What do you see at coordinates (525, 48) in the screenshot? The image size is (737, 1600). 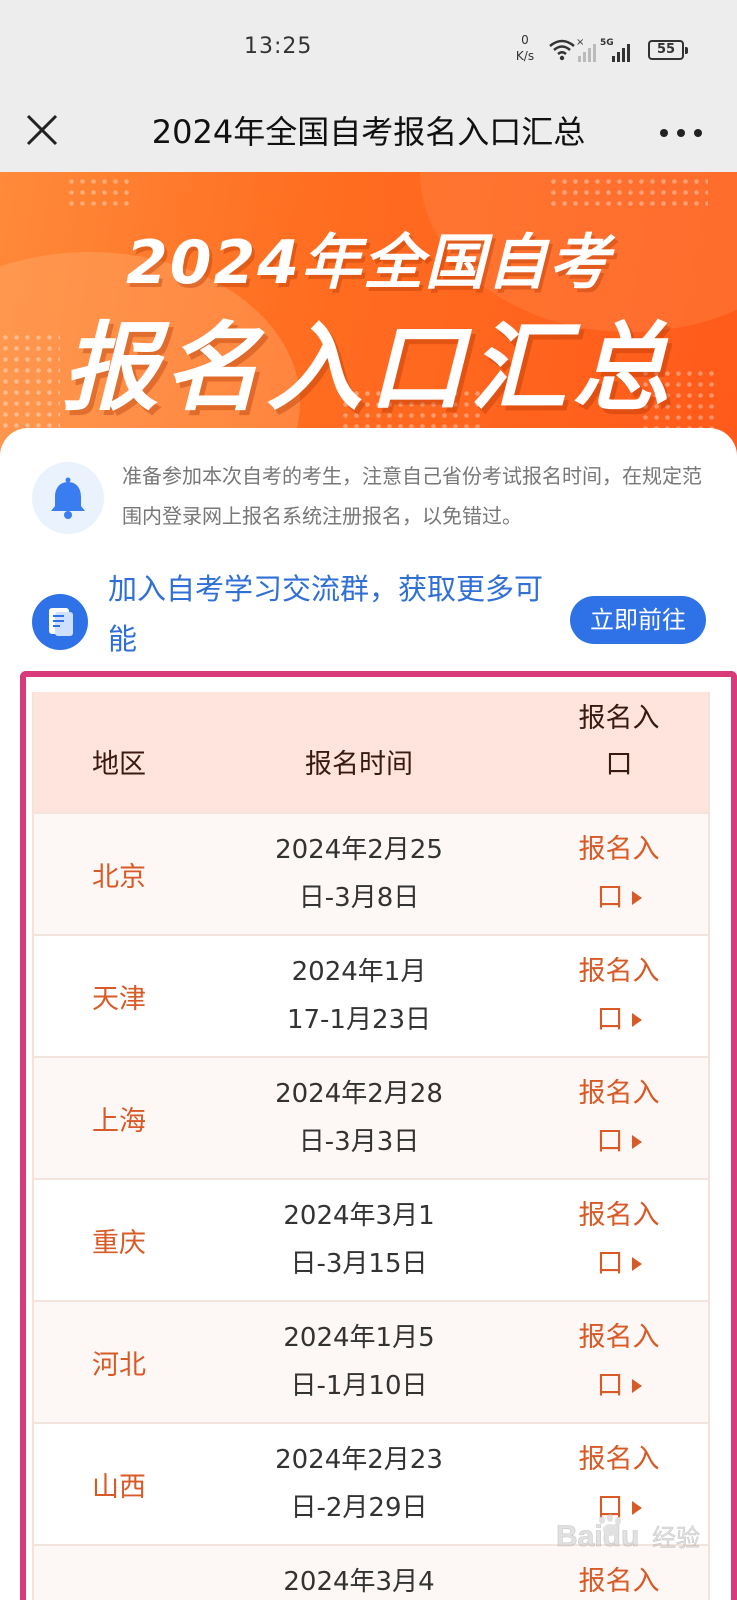 I see `network-speed: 0 K/s` at bounding box center [525, 48].